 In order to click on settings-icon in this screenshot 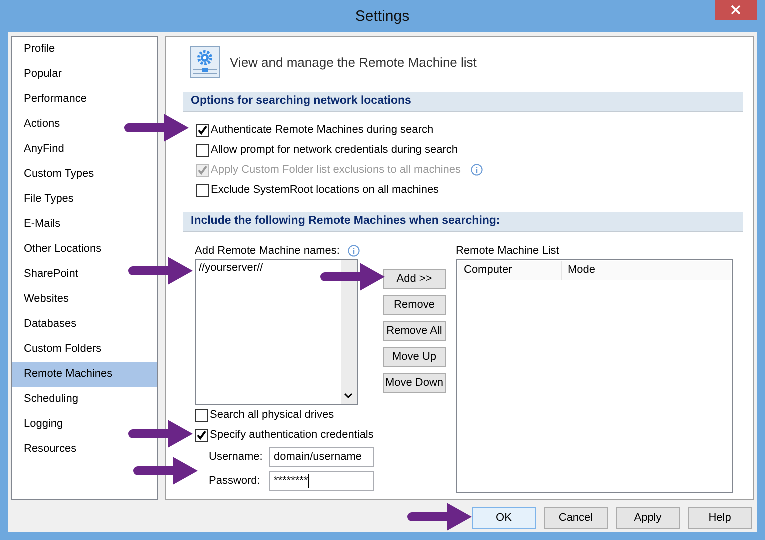, I will do `click(205, 62)`.